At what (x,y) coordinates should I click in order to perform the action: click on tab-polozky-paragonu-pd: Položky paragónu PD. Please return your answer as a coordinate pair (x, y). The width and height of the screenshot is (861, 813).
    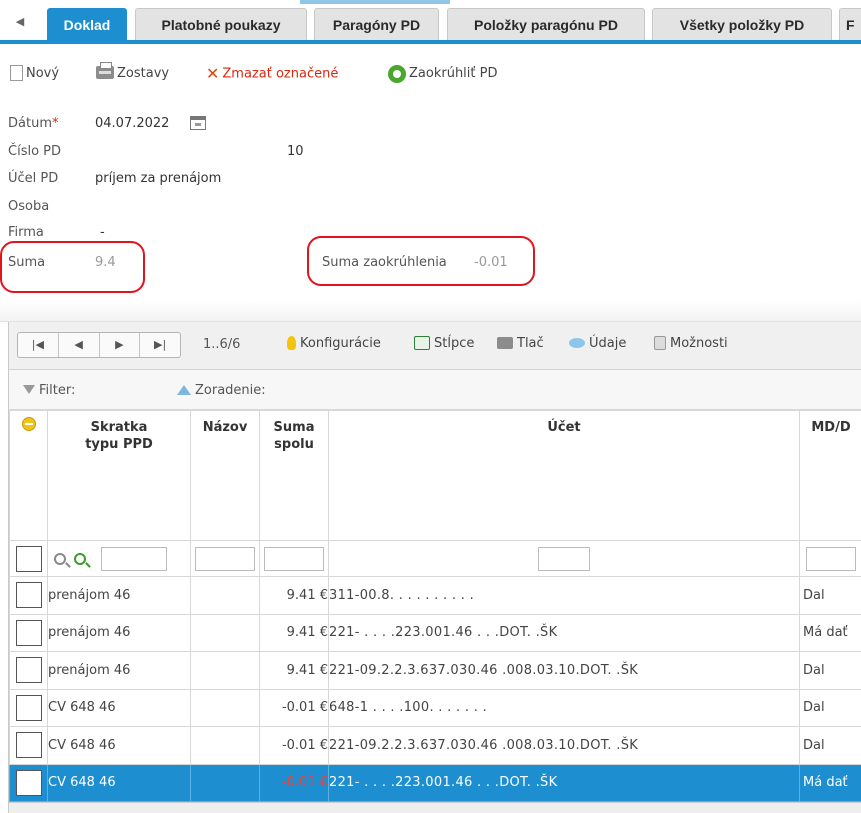
    Looking at the image, I should click on (546, 24).